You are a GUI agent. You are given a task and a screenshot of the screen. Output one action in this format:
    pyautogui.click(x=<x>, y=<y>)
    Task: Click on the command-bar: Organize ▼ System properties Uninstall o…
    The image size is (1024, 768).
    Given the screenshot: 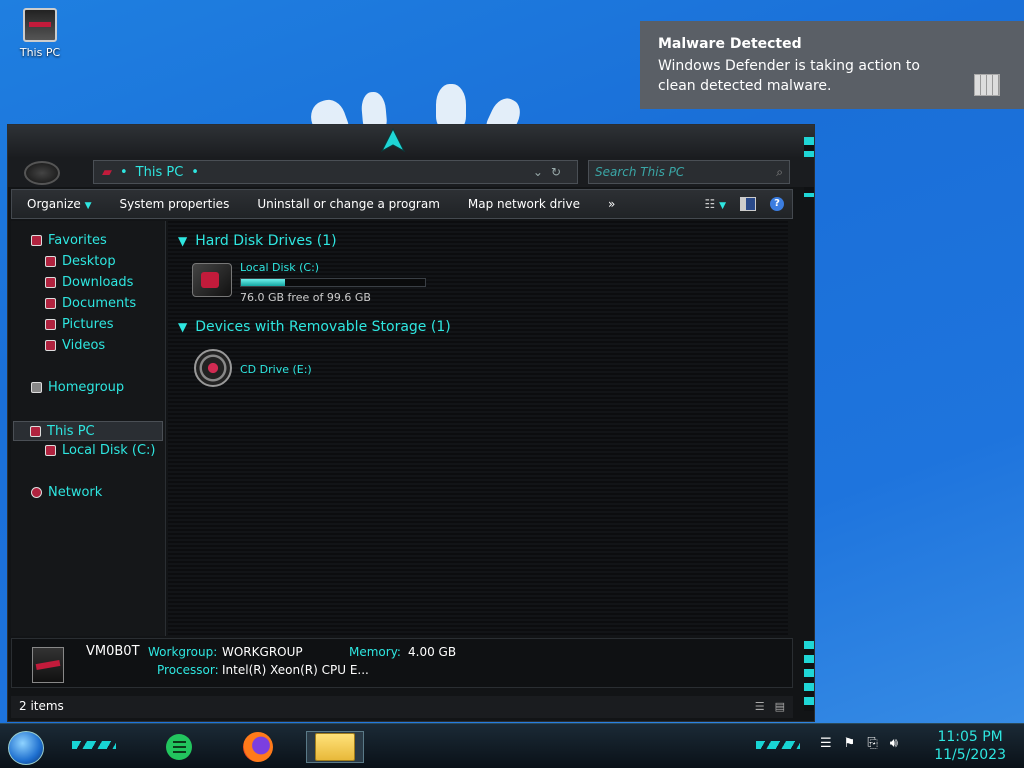 What is the action you would take?
    pyautogui.click(x=402, y=204)
    